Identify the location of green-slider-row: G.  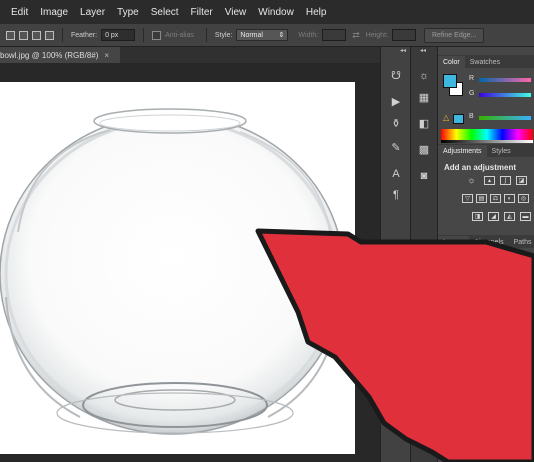
(486, 95).